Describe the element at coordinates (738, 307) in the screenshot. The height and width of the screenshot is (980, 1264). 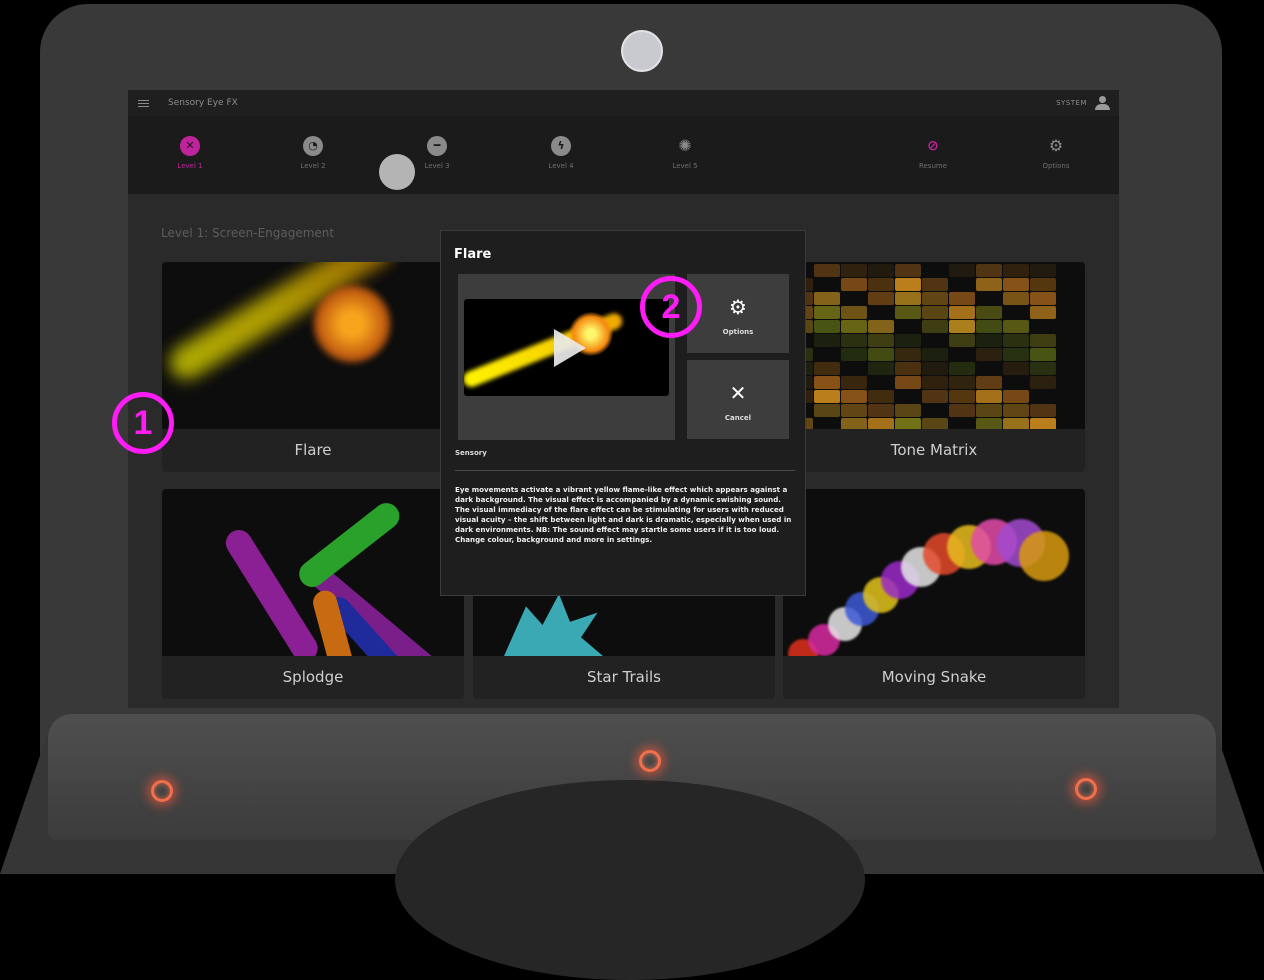
I see `gear-icon: ⚙` at that location.